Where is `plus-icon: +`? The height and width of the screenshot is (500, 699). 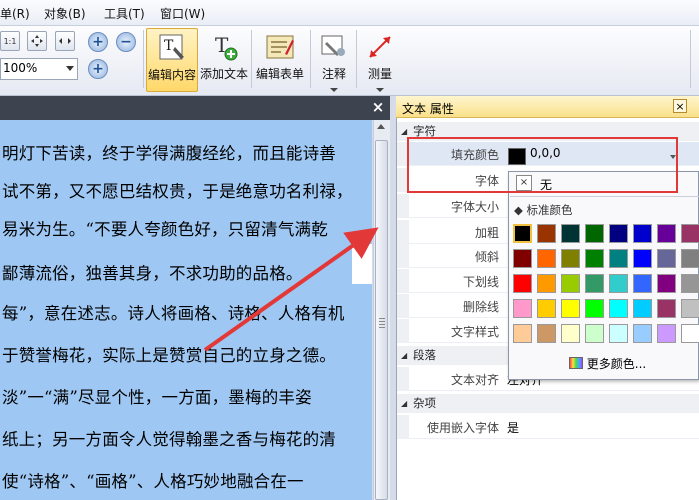 plus-icon: + is located at coordinates (98, 69).